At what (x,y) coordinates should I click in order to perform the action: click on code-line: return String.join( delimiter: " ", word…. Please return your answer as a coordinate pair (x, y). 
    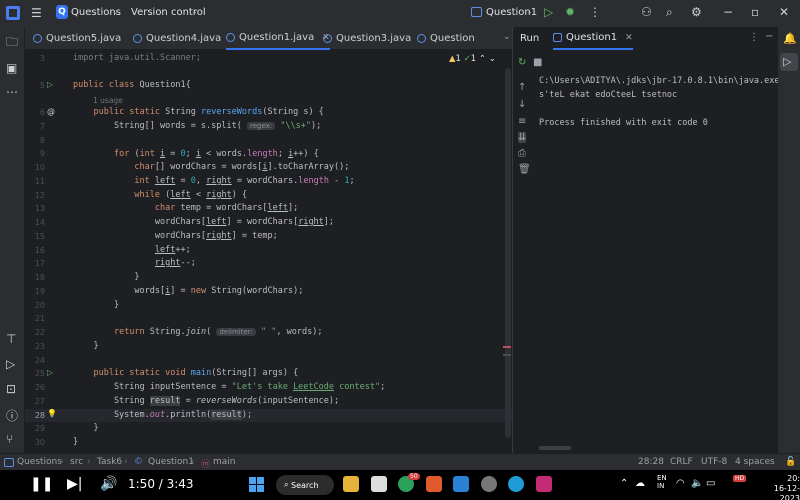
    Looking at the image, I should click on (218, 332).